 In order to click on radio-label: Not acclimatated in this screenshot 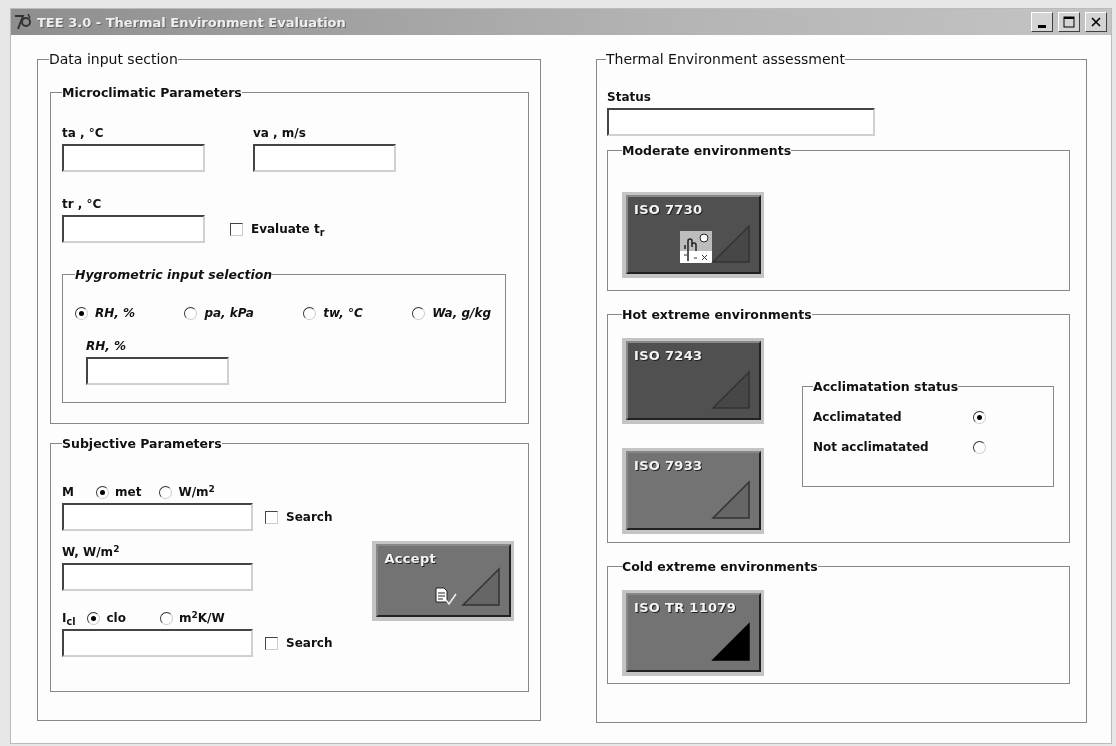, I will do `click(871, 447)`.